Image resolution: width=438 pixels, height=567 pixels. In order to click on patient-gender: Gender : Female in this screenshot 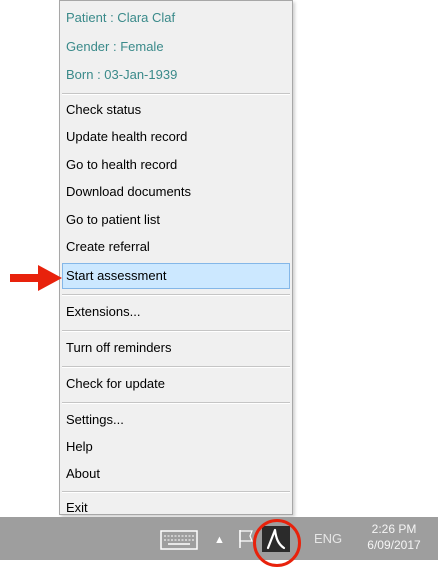, I will do `click(115, 46)`.